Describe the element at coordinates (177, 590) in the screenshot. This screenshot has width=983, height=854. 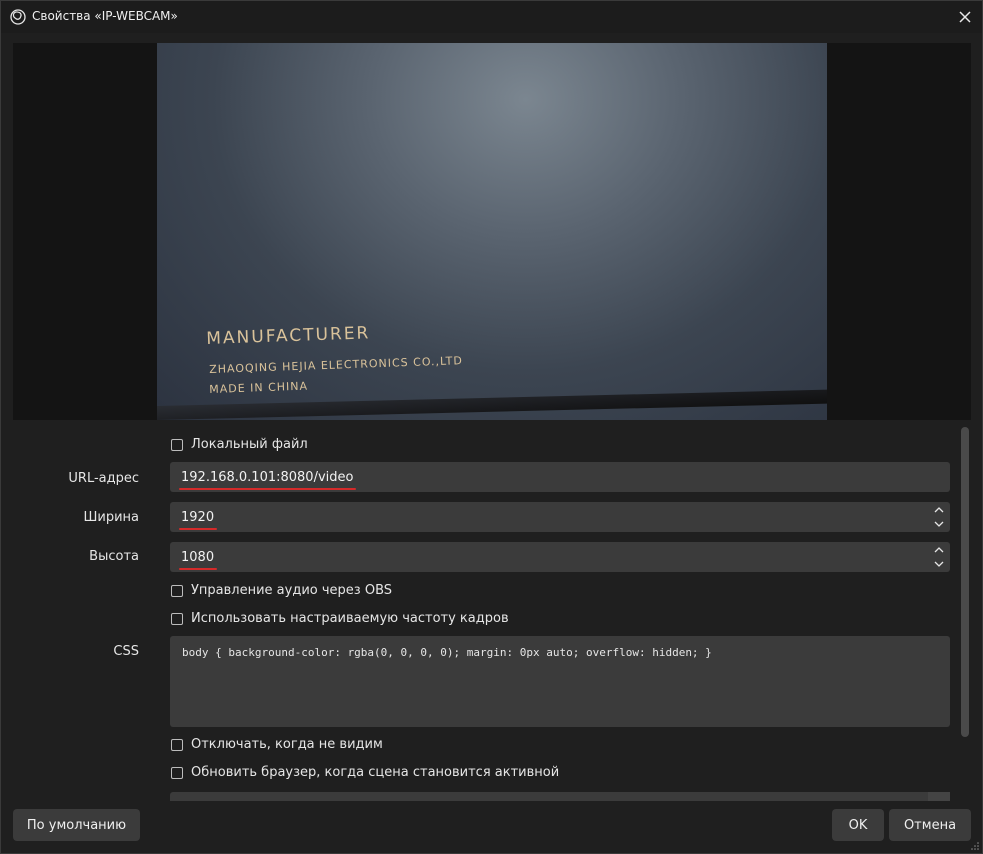
I see `audio-control-checkbox-box` at that location.